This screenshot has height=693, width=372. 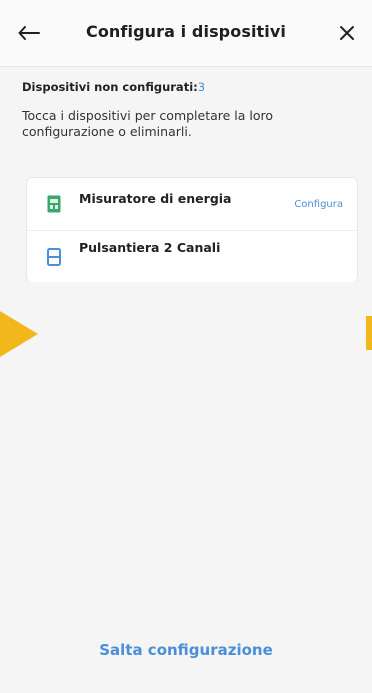 I want to click on page-title: Configura i dispositivi, so click(x=186, y=31).